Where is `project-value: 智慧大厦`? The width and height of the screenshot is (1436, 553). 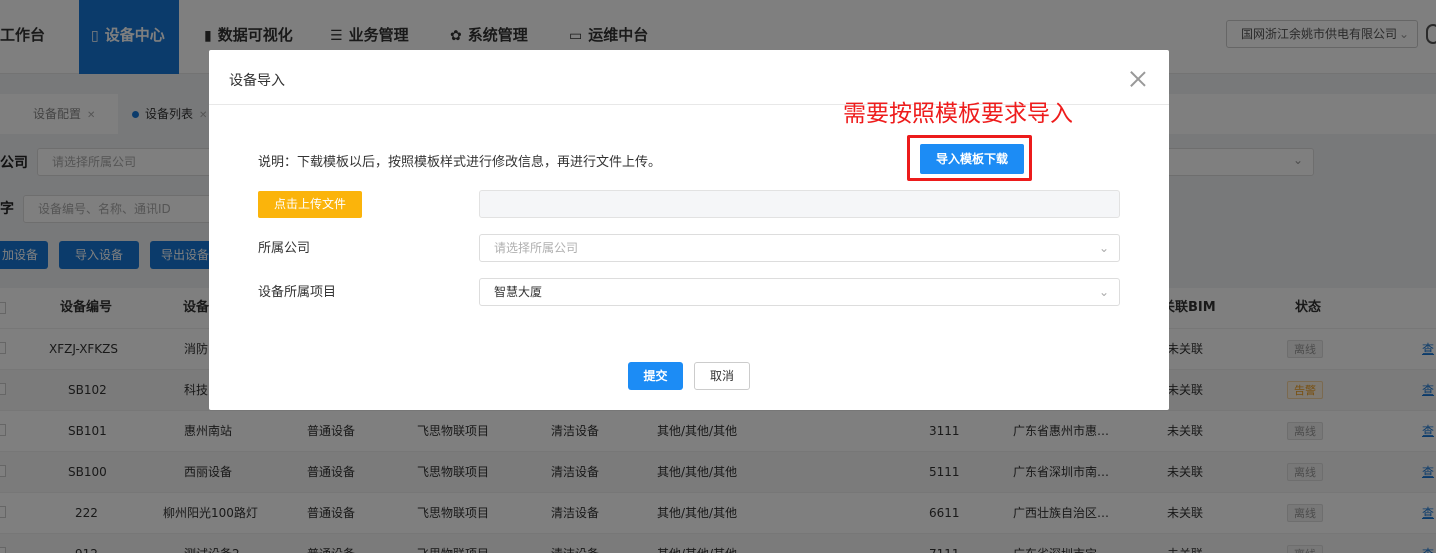
project-value: 智慧大厦 is located at coordinates (518, 292).